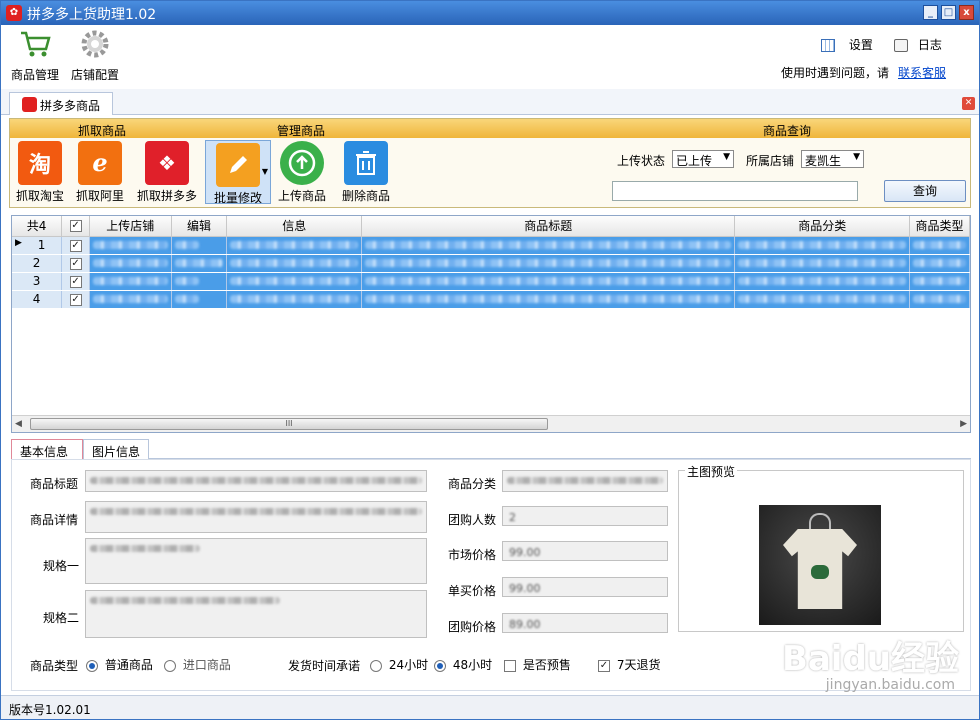  What do you see at coordinates (301, 131) in the screenshot?
I see `group-manage-goods: 管理商品` at bounding box center [301, 131].